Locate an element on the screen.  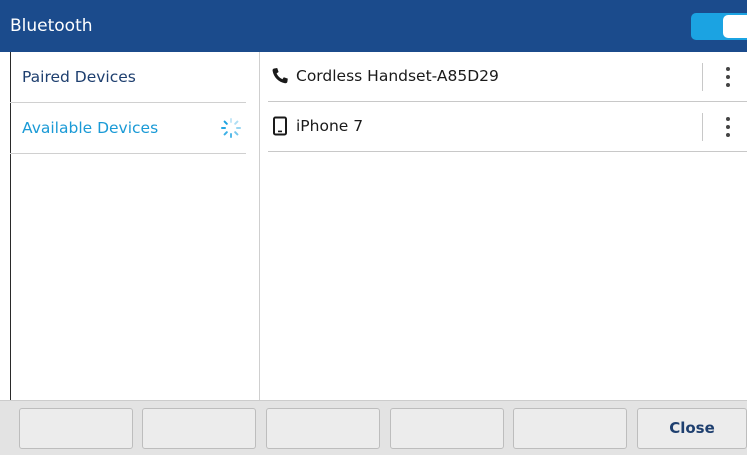
mobile-phone-icon is located at coordinates (280, 126).